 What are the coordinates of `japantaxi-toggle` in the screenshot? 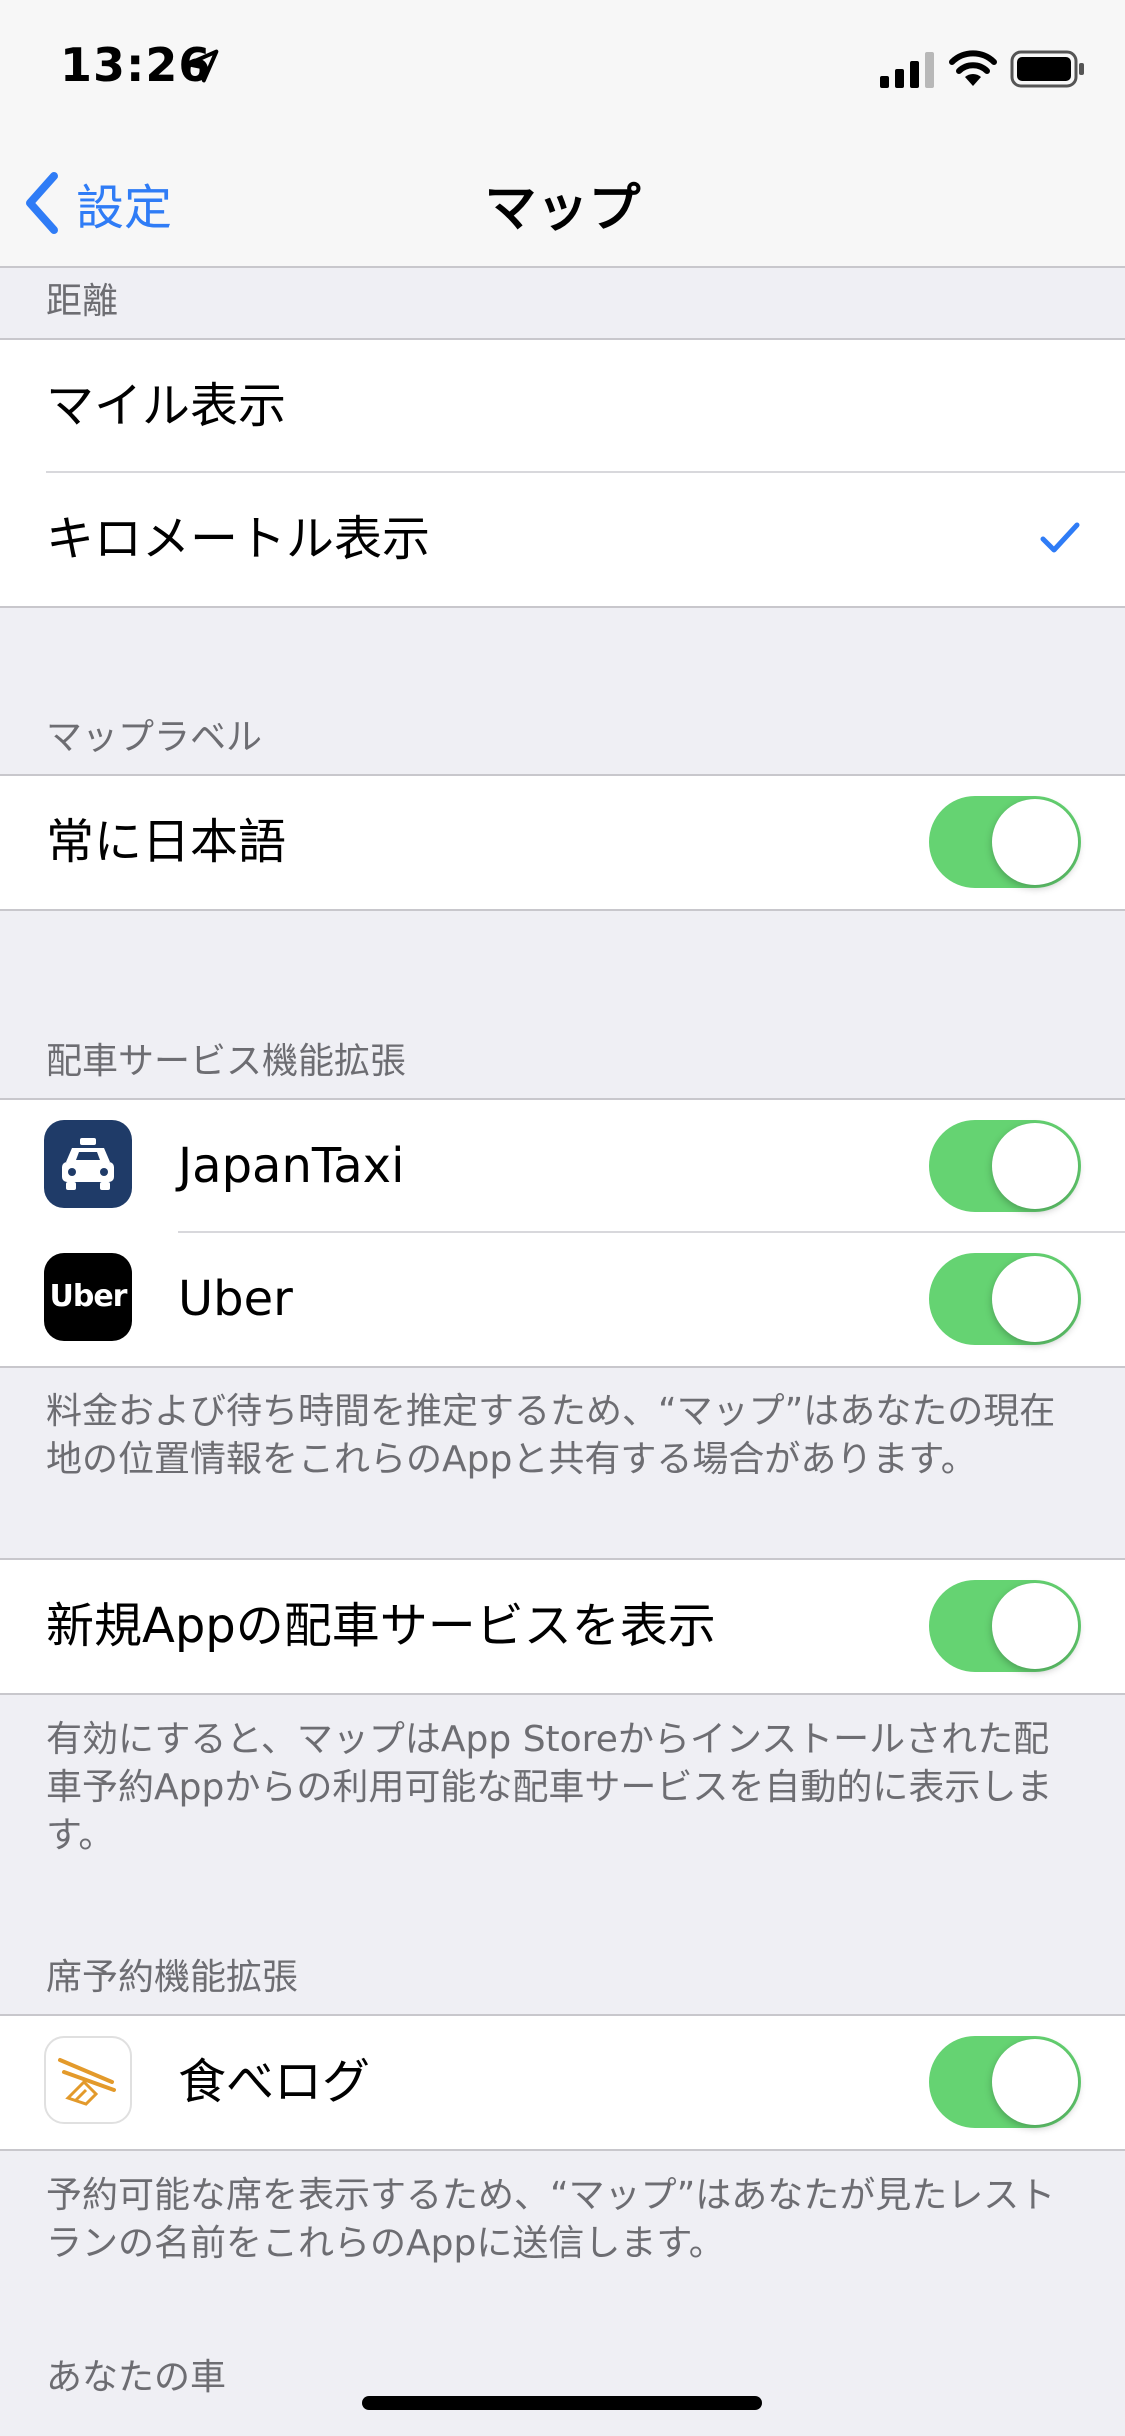 It's located at (1005, 1166).